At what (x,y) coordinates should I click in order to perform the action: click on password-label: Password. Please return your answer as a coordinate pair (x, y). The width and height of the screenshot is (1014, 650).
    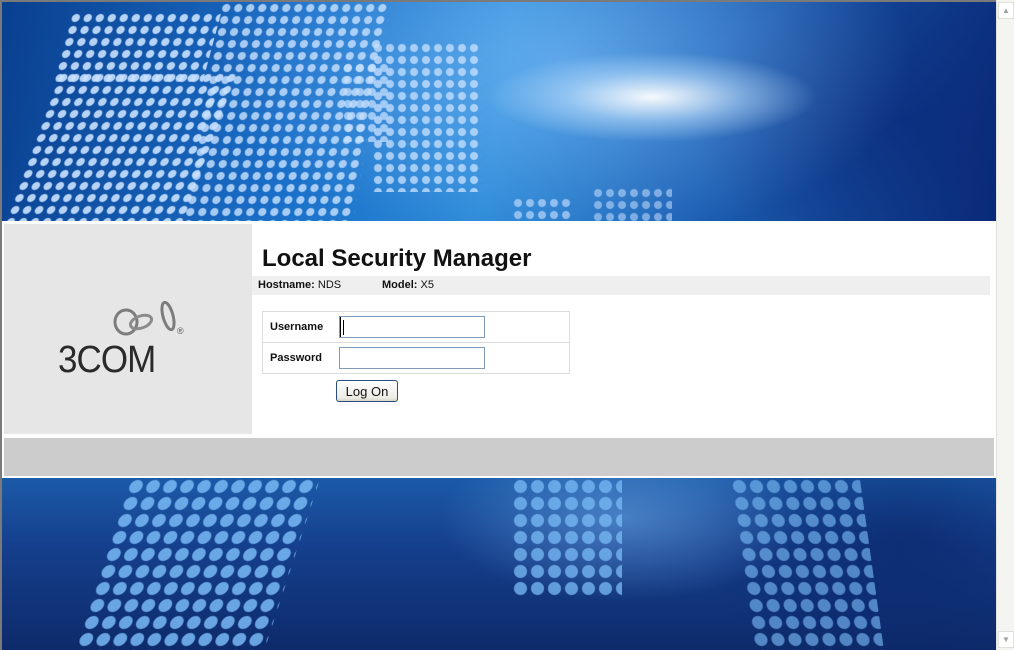
    Looking at the image, I should click on (296, 358).